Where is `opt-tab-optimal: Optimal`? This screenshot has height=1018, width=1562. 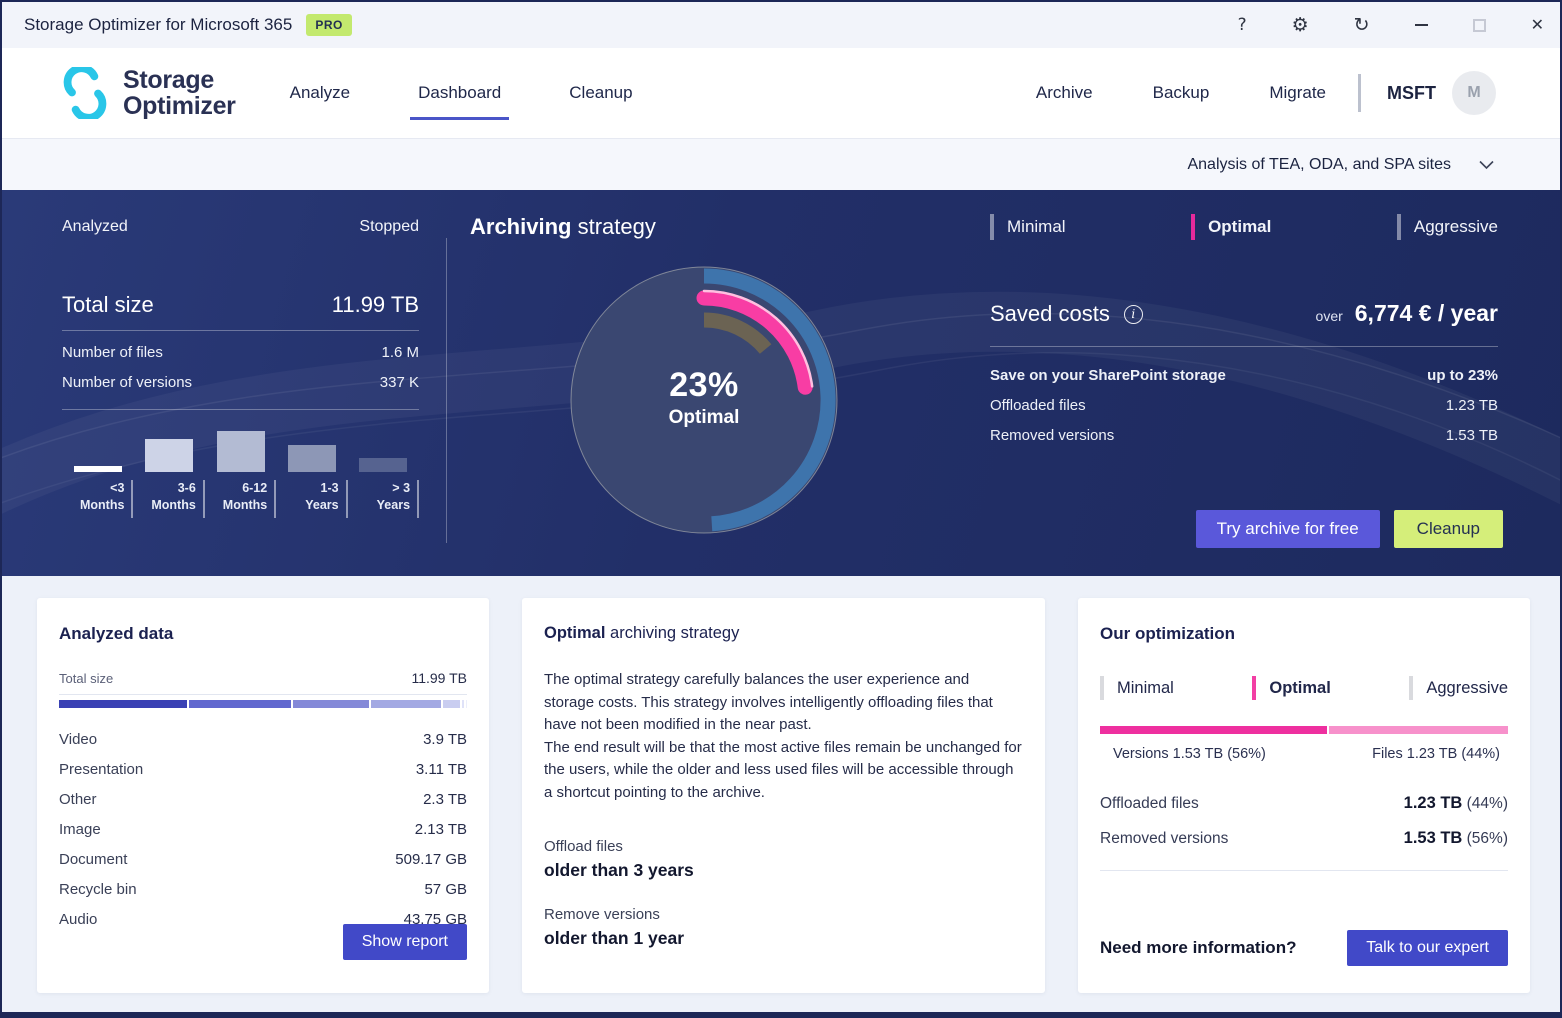 opt-tab-optimal: Optimal is located at coordinates (1291, 688).